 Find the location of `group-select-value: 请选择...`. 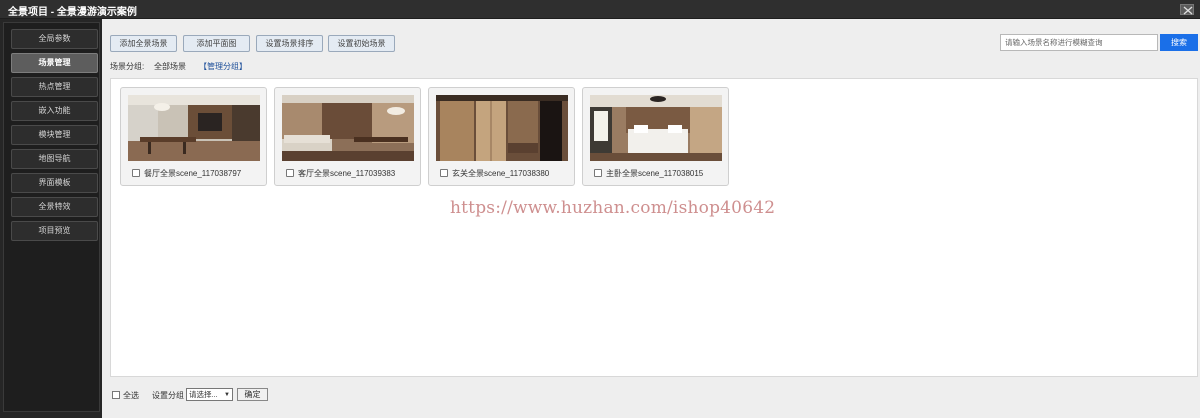

group-select-value: 请选择... is located at coordinates (203, 394).